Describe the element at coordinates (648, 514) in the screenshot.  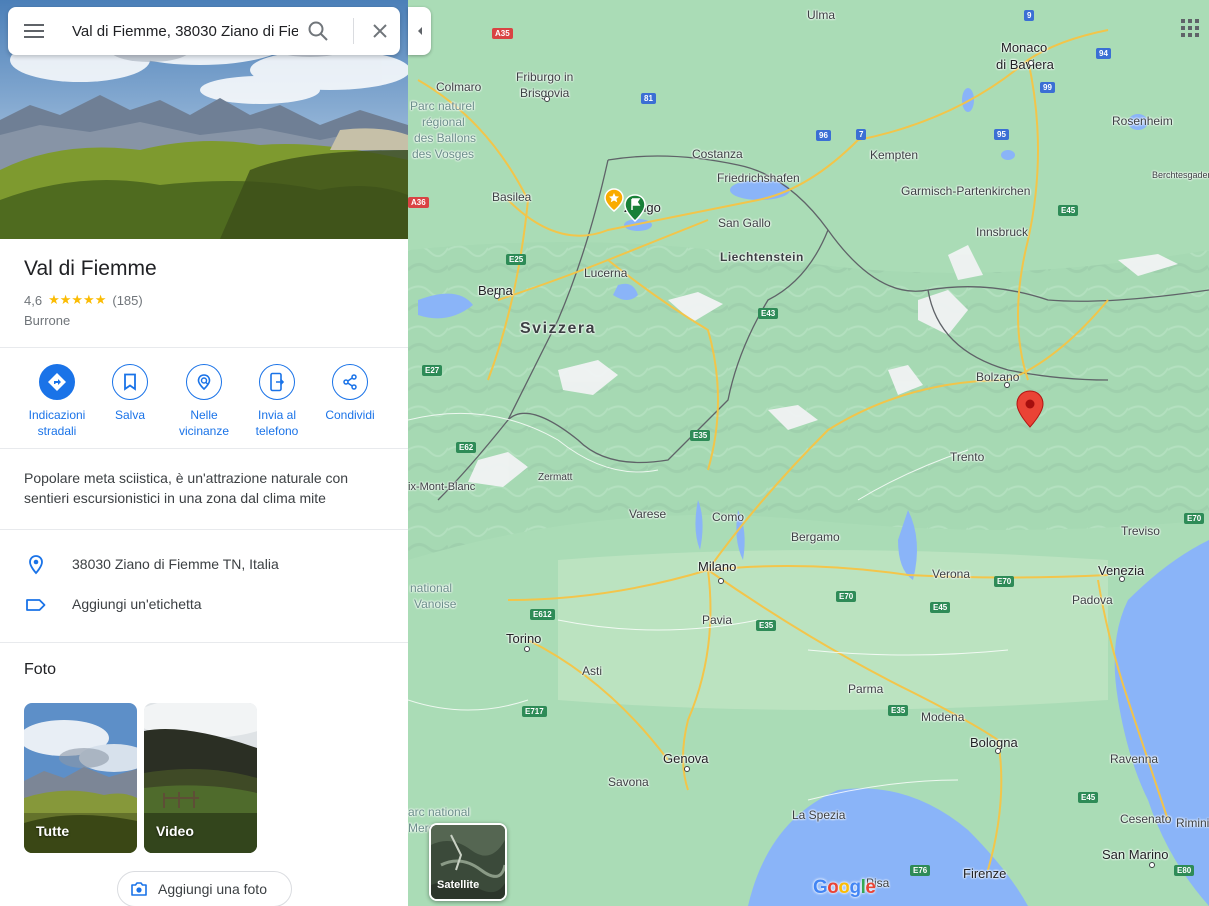
I see `label-varese: Varese` at that location.